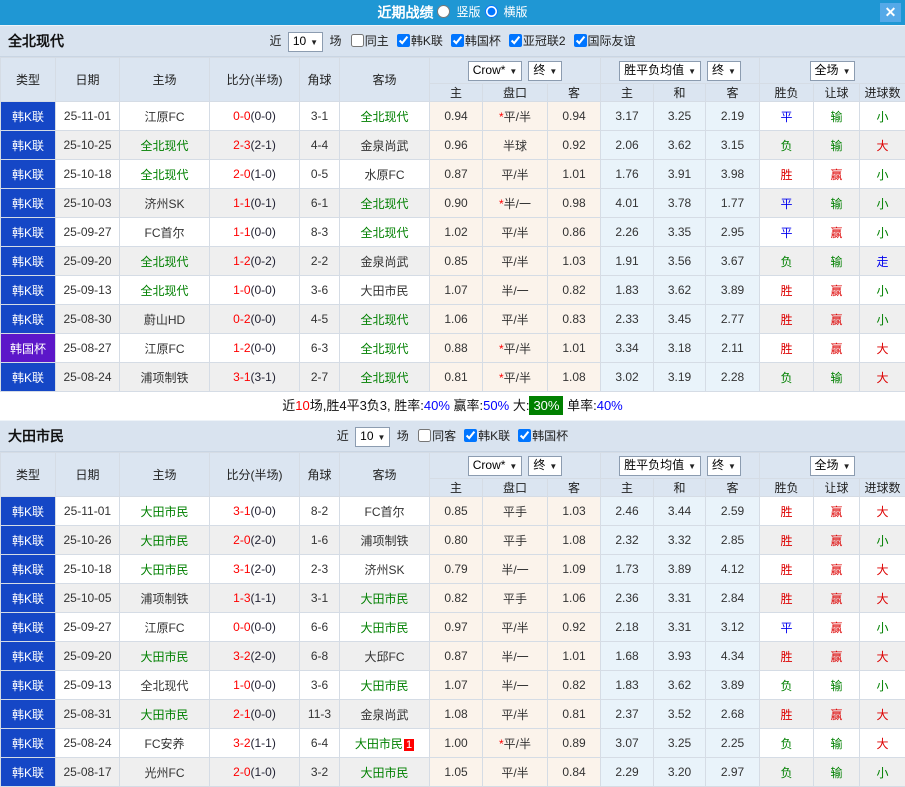 This screenshot has height=787, width=905. I want to click on halftime-score: (1-0), so click(263, 174).